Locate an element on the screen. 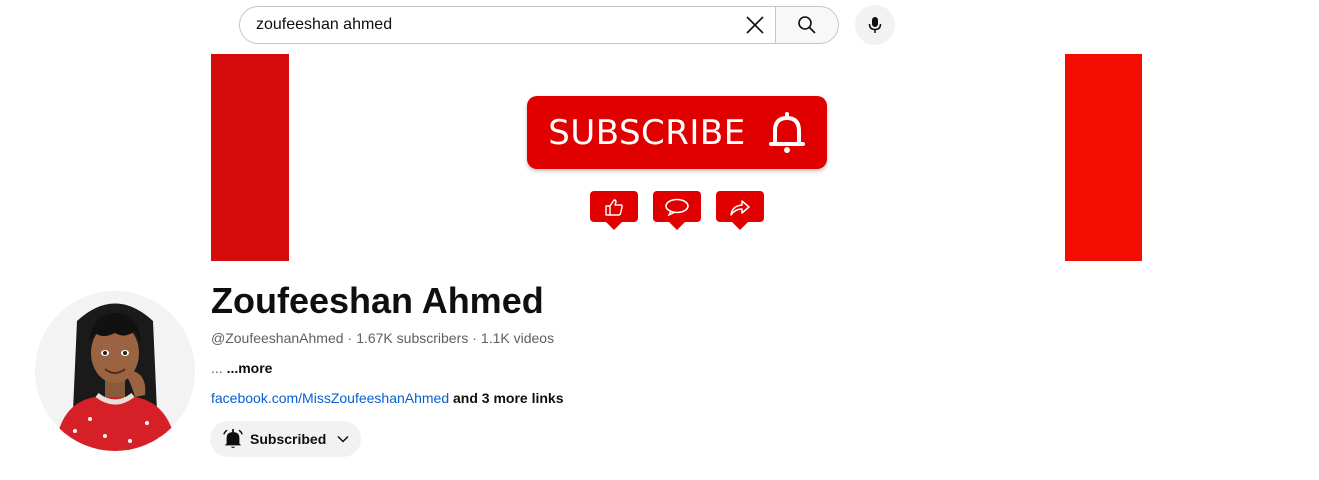 This screenshot has height=480, width=1319. share-icon is located at coordinates (740, 207).